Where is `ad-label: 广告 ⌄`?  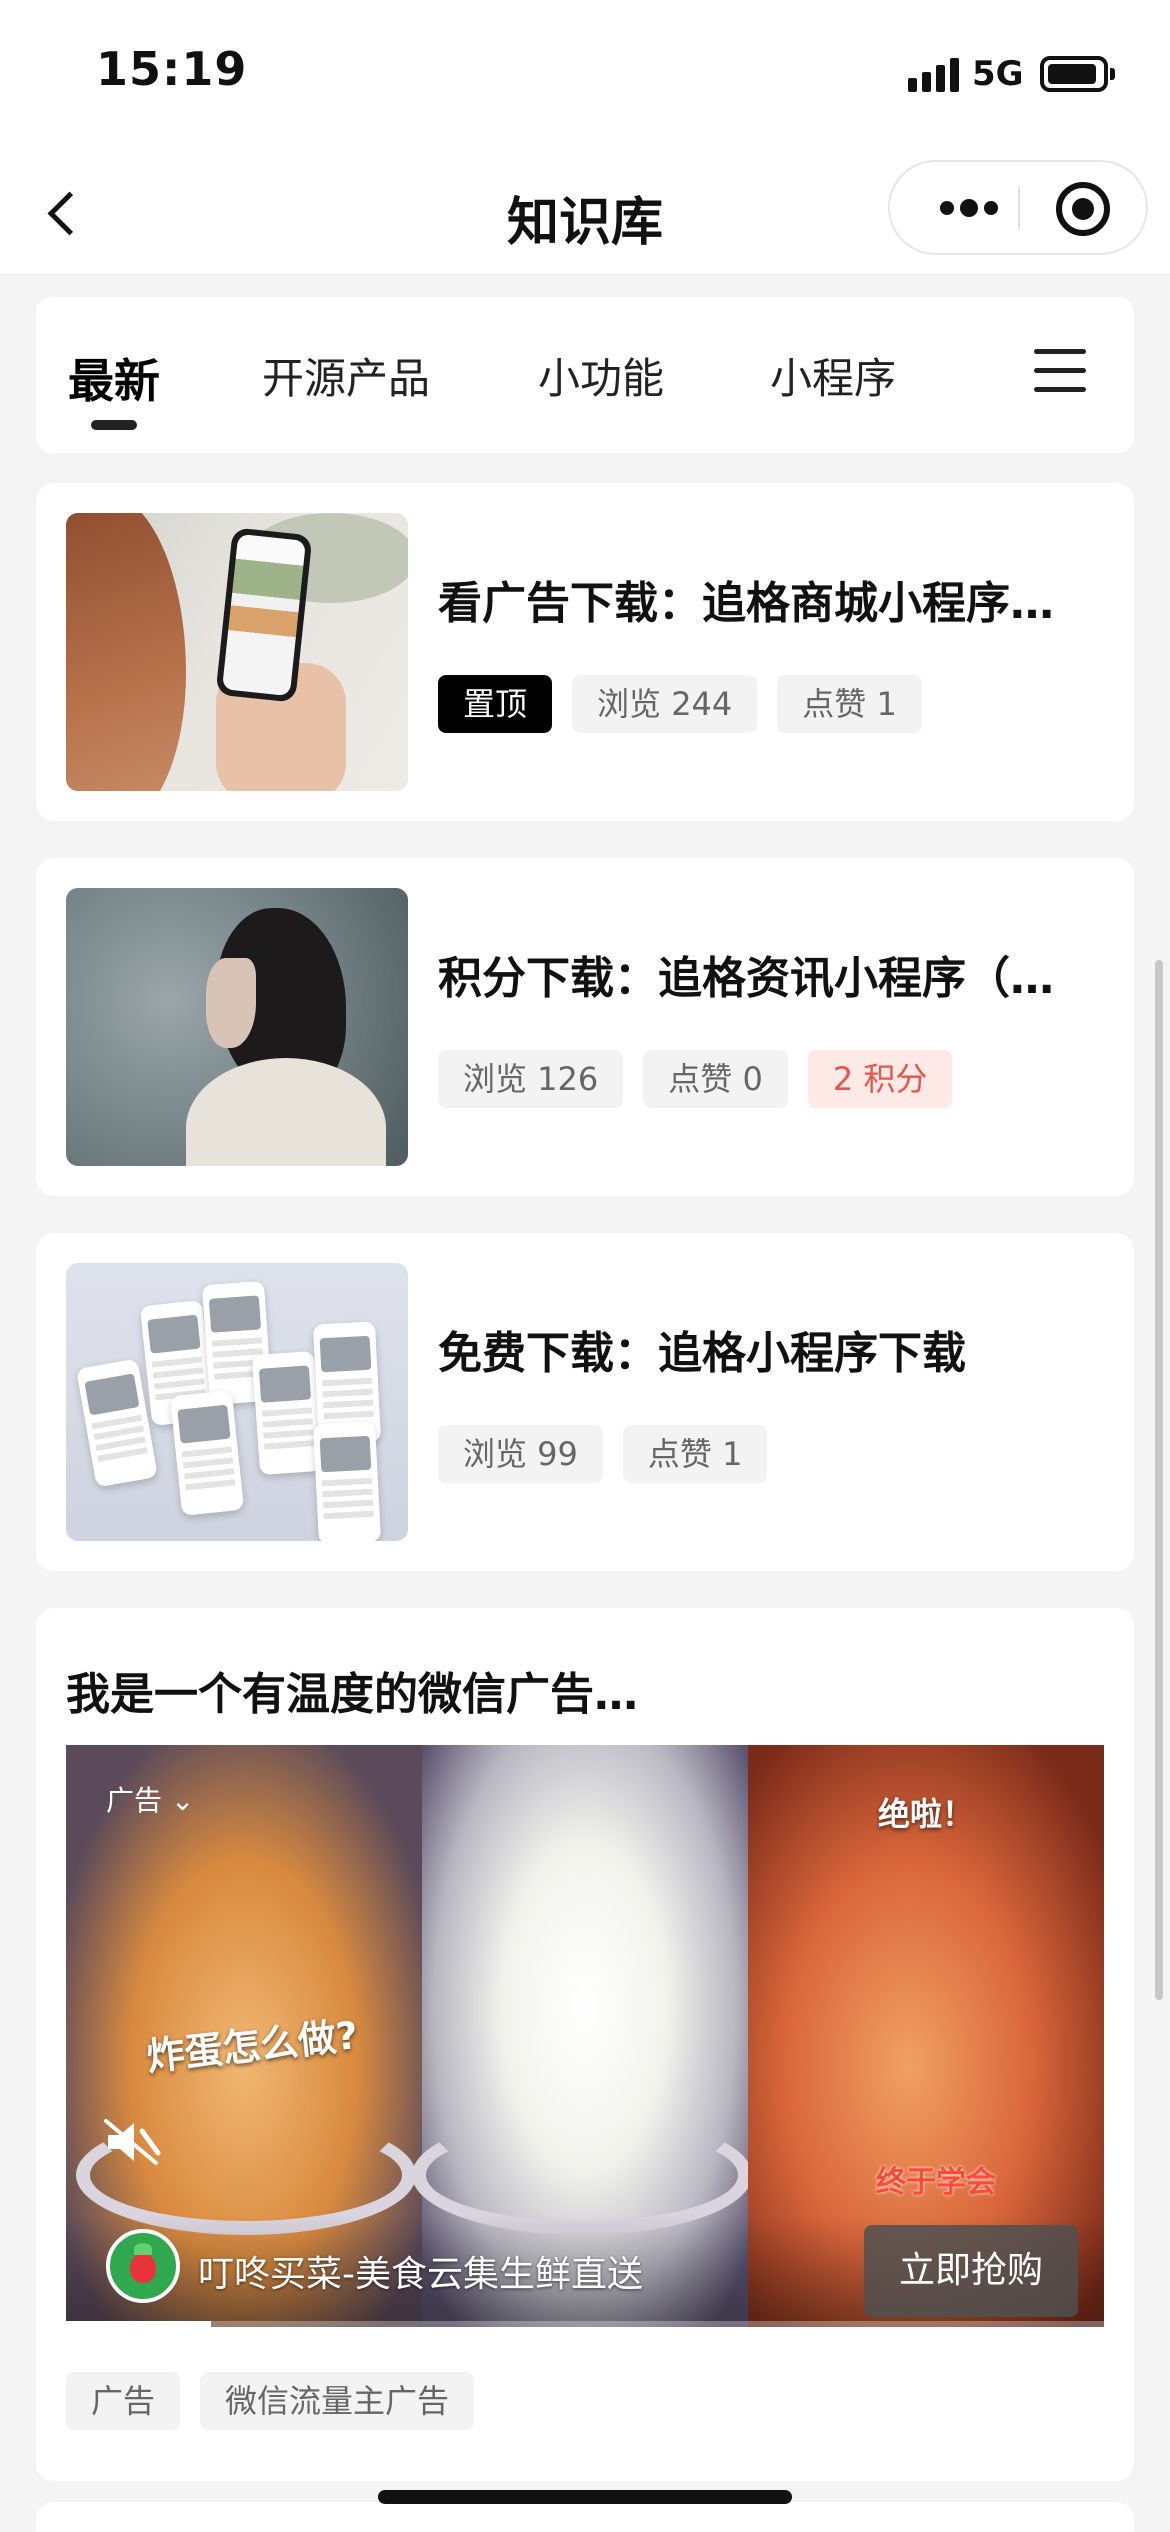
ad-label: 广告 ⌄ is located at coordinates (150, 1799).